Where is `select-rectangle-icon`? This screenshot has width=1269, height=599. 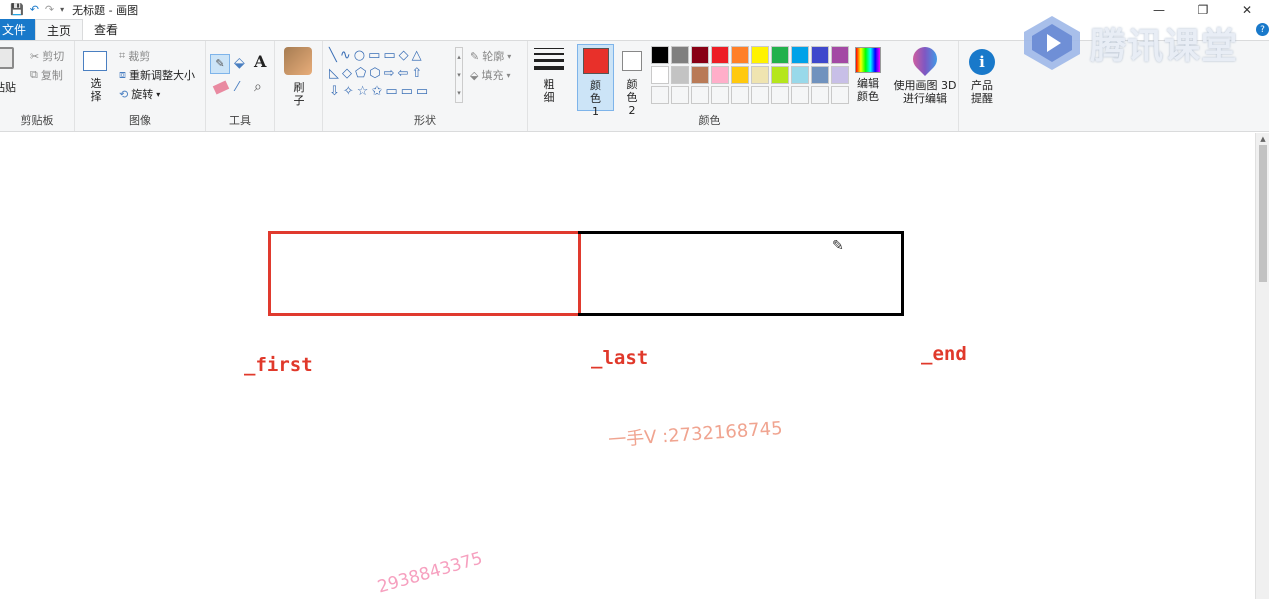
select-rectangle-icon is located at coordinates (95, 61).